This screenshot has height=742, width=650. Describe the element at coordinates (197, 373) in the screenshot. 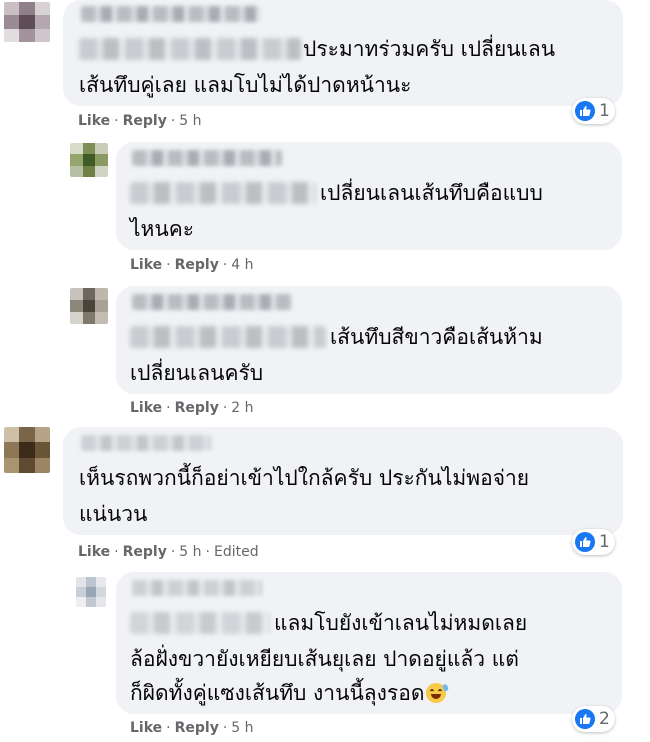

I see `comment-text: เปลี่ยนเลนครับ` at that location.